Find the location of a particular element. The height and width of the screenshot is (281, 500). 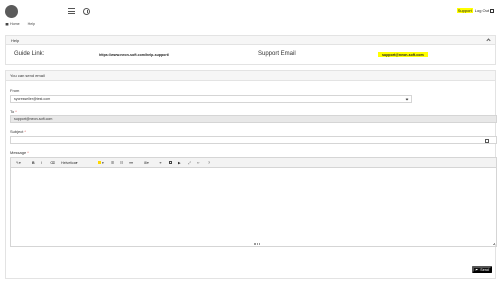

numbered-list-icon: ☷ is located at coordinates (121, 163).